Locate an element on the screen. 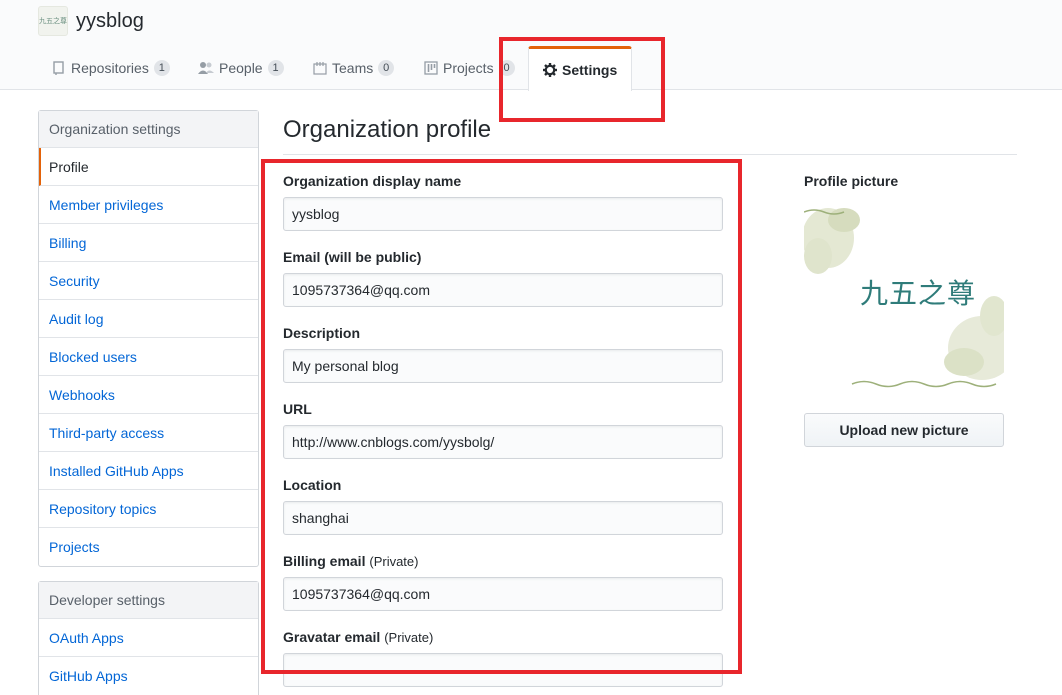 The image size is (1062, 695). org-avatar: 九五之尊 is located at coordinates (53, 21).